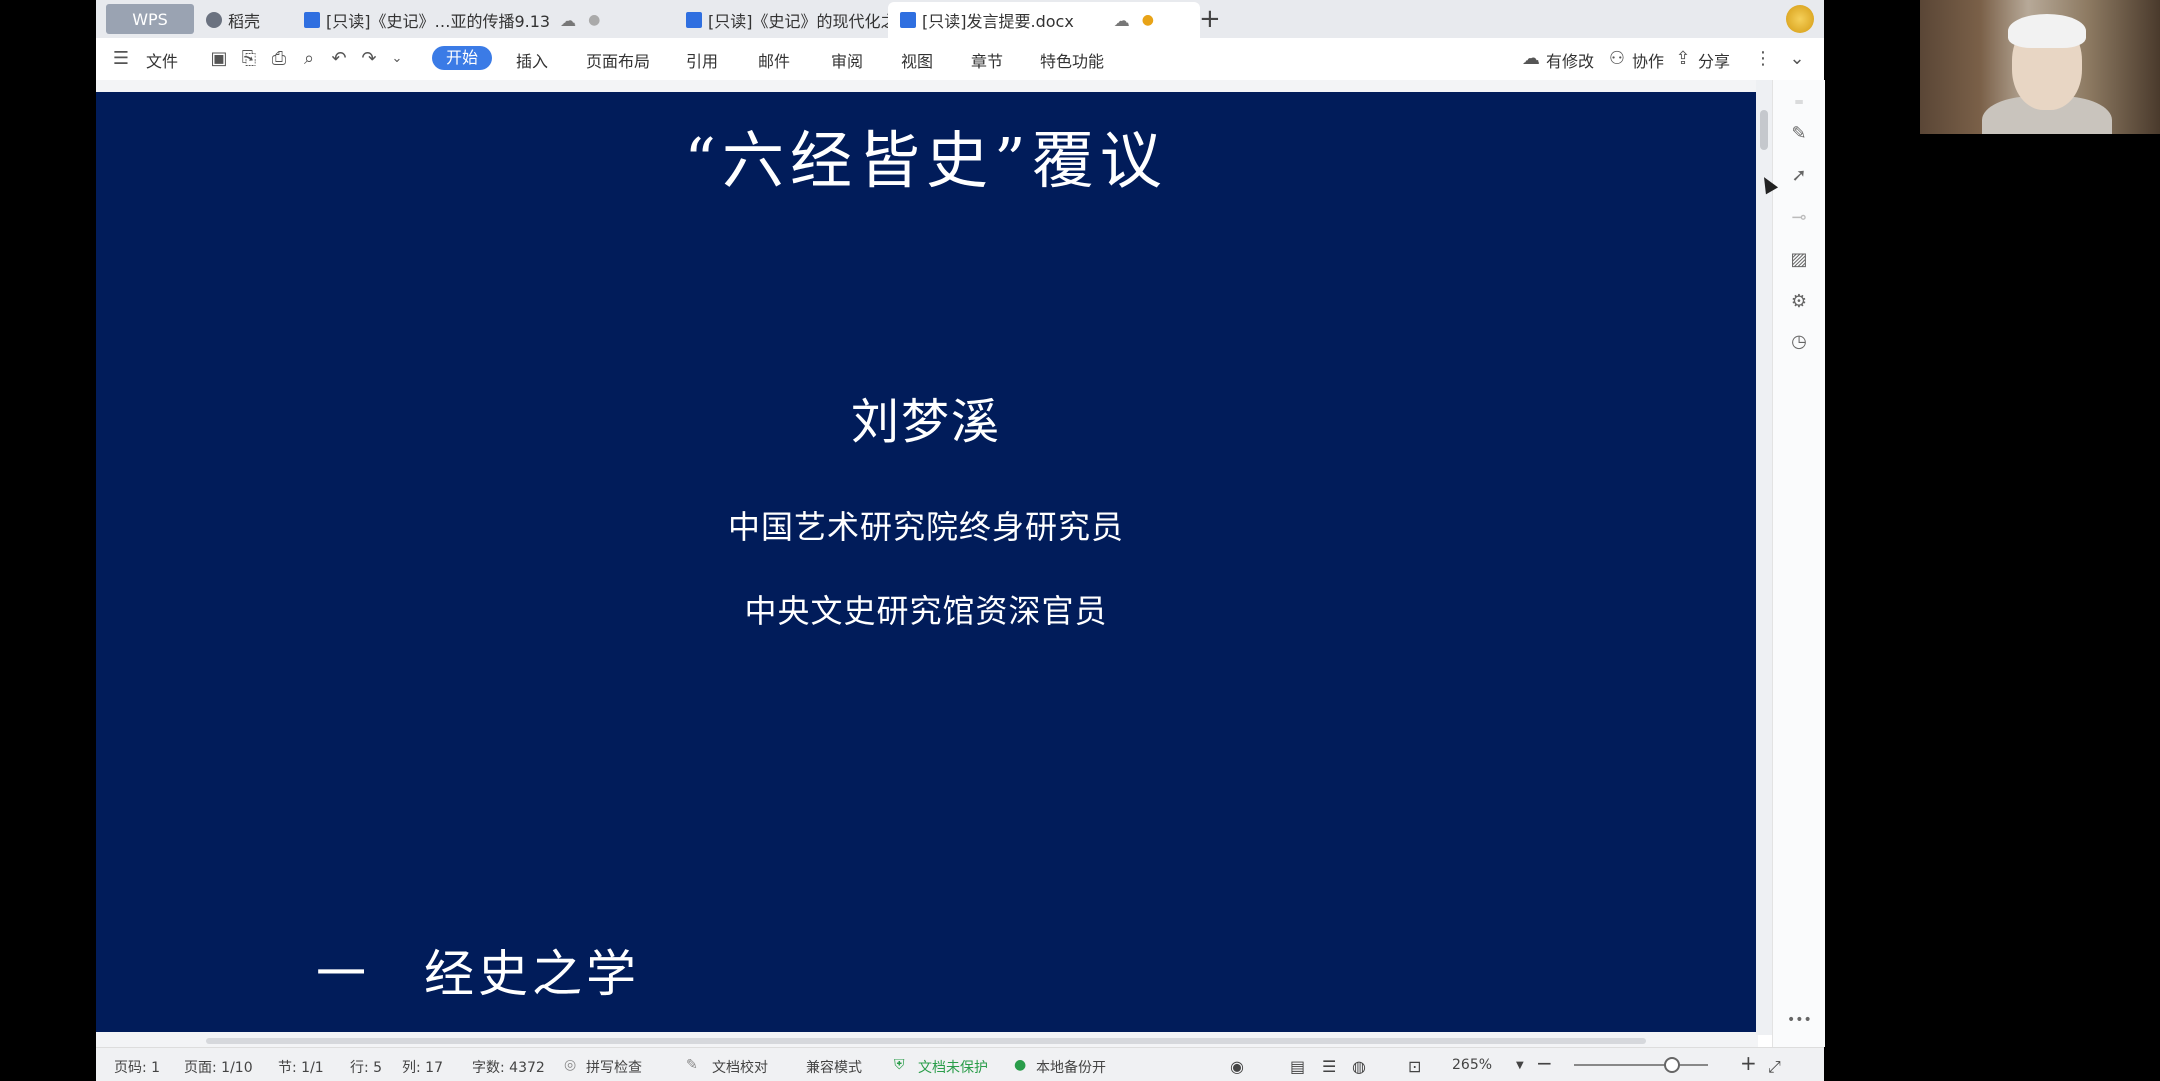 This screenshot has height=1081, width=2160. I want to click on tab-label: 稻壳, so click(244, 21).